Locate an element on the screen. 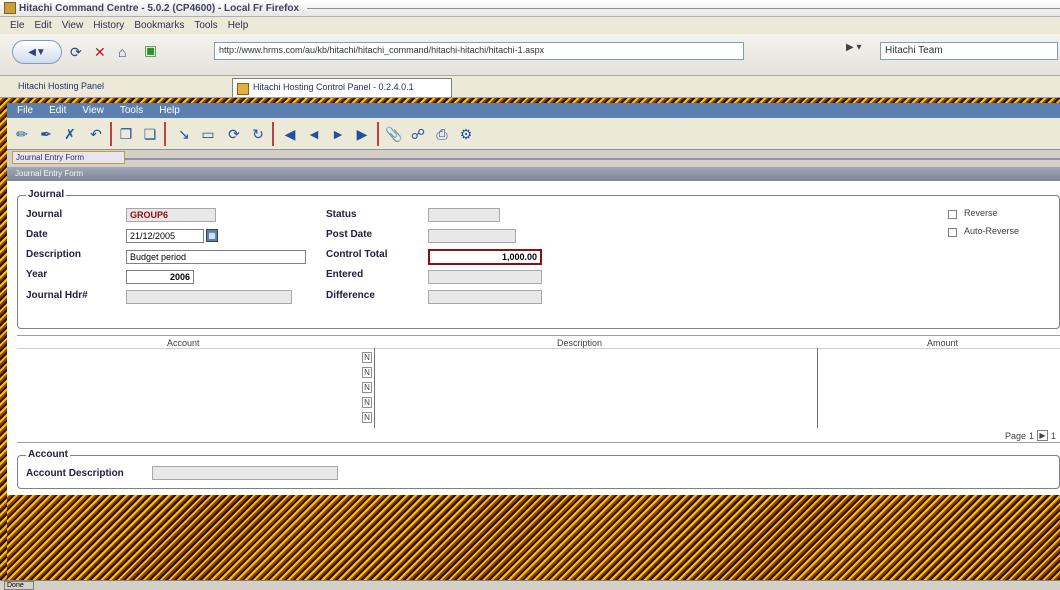 Image resolution: width=1060 pixels, height=590 pixels. status-label: Done is located at coordinates (19, 585).